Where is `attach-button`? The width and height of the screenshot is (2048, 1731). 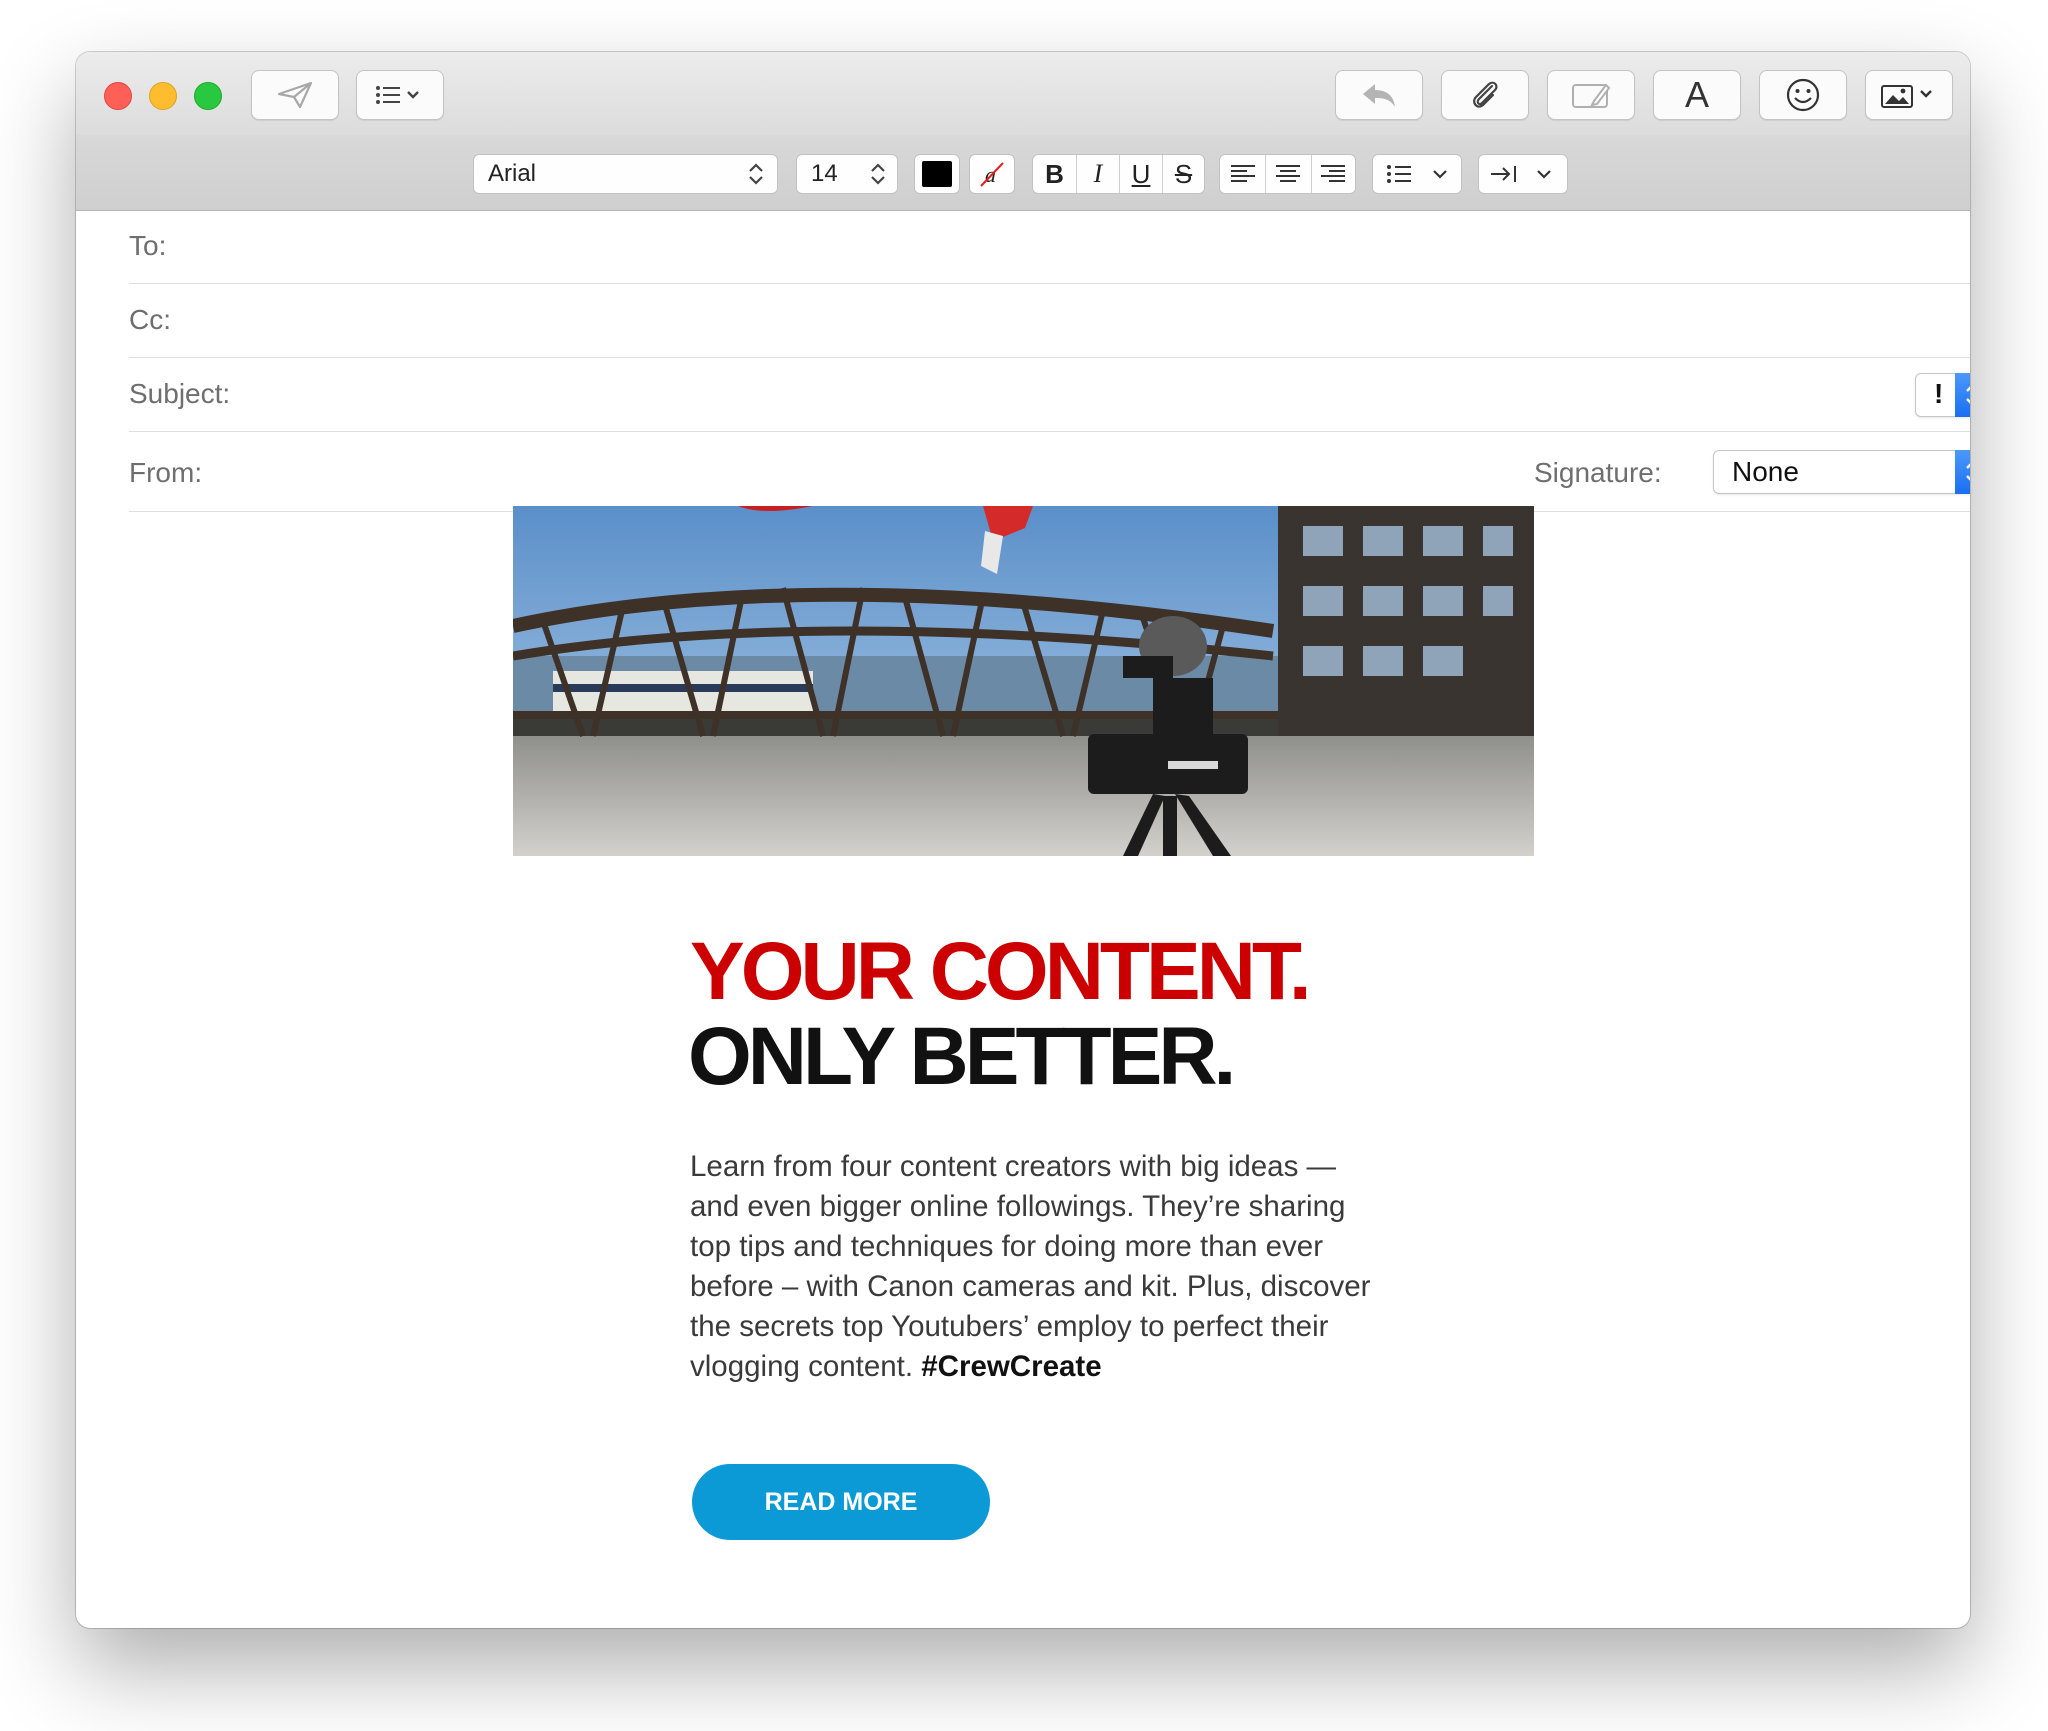
attach-button is located at coordinates (1485, 95).